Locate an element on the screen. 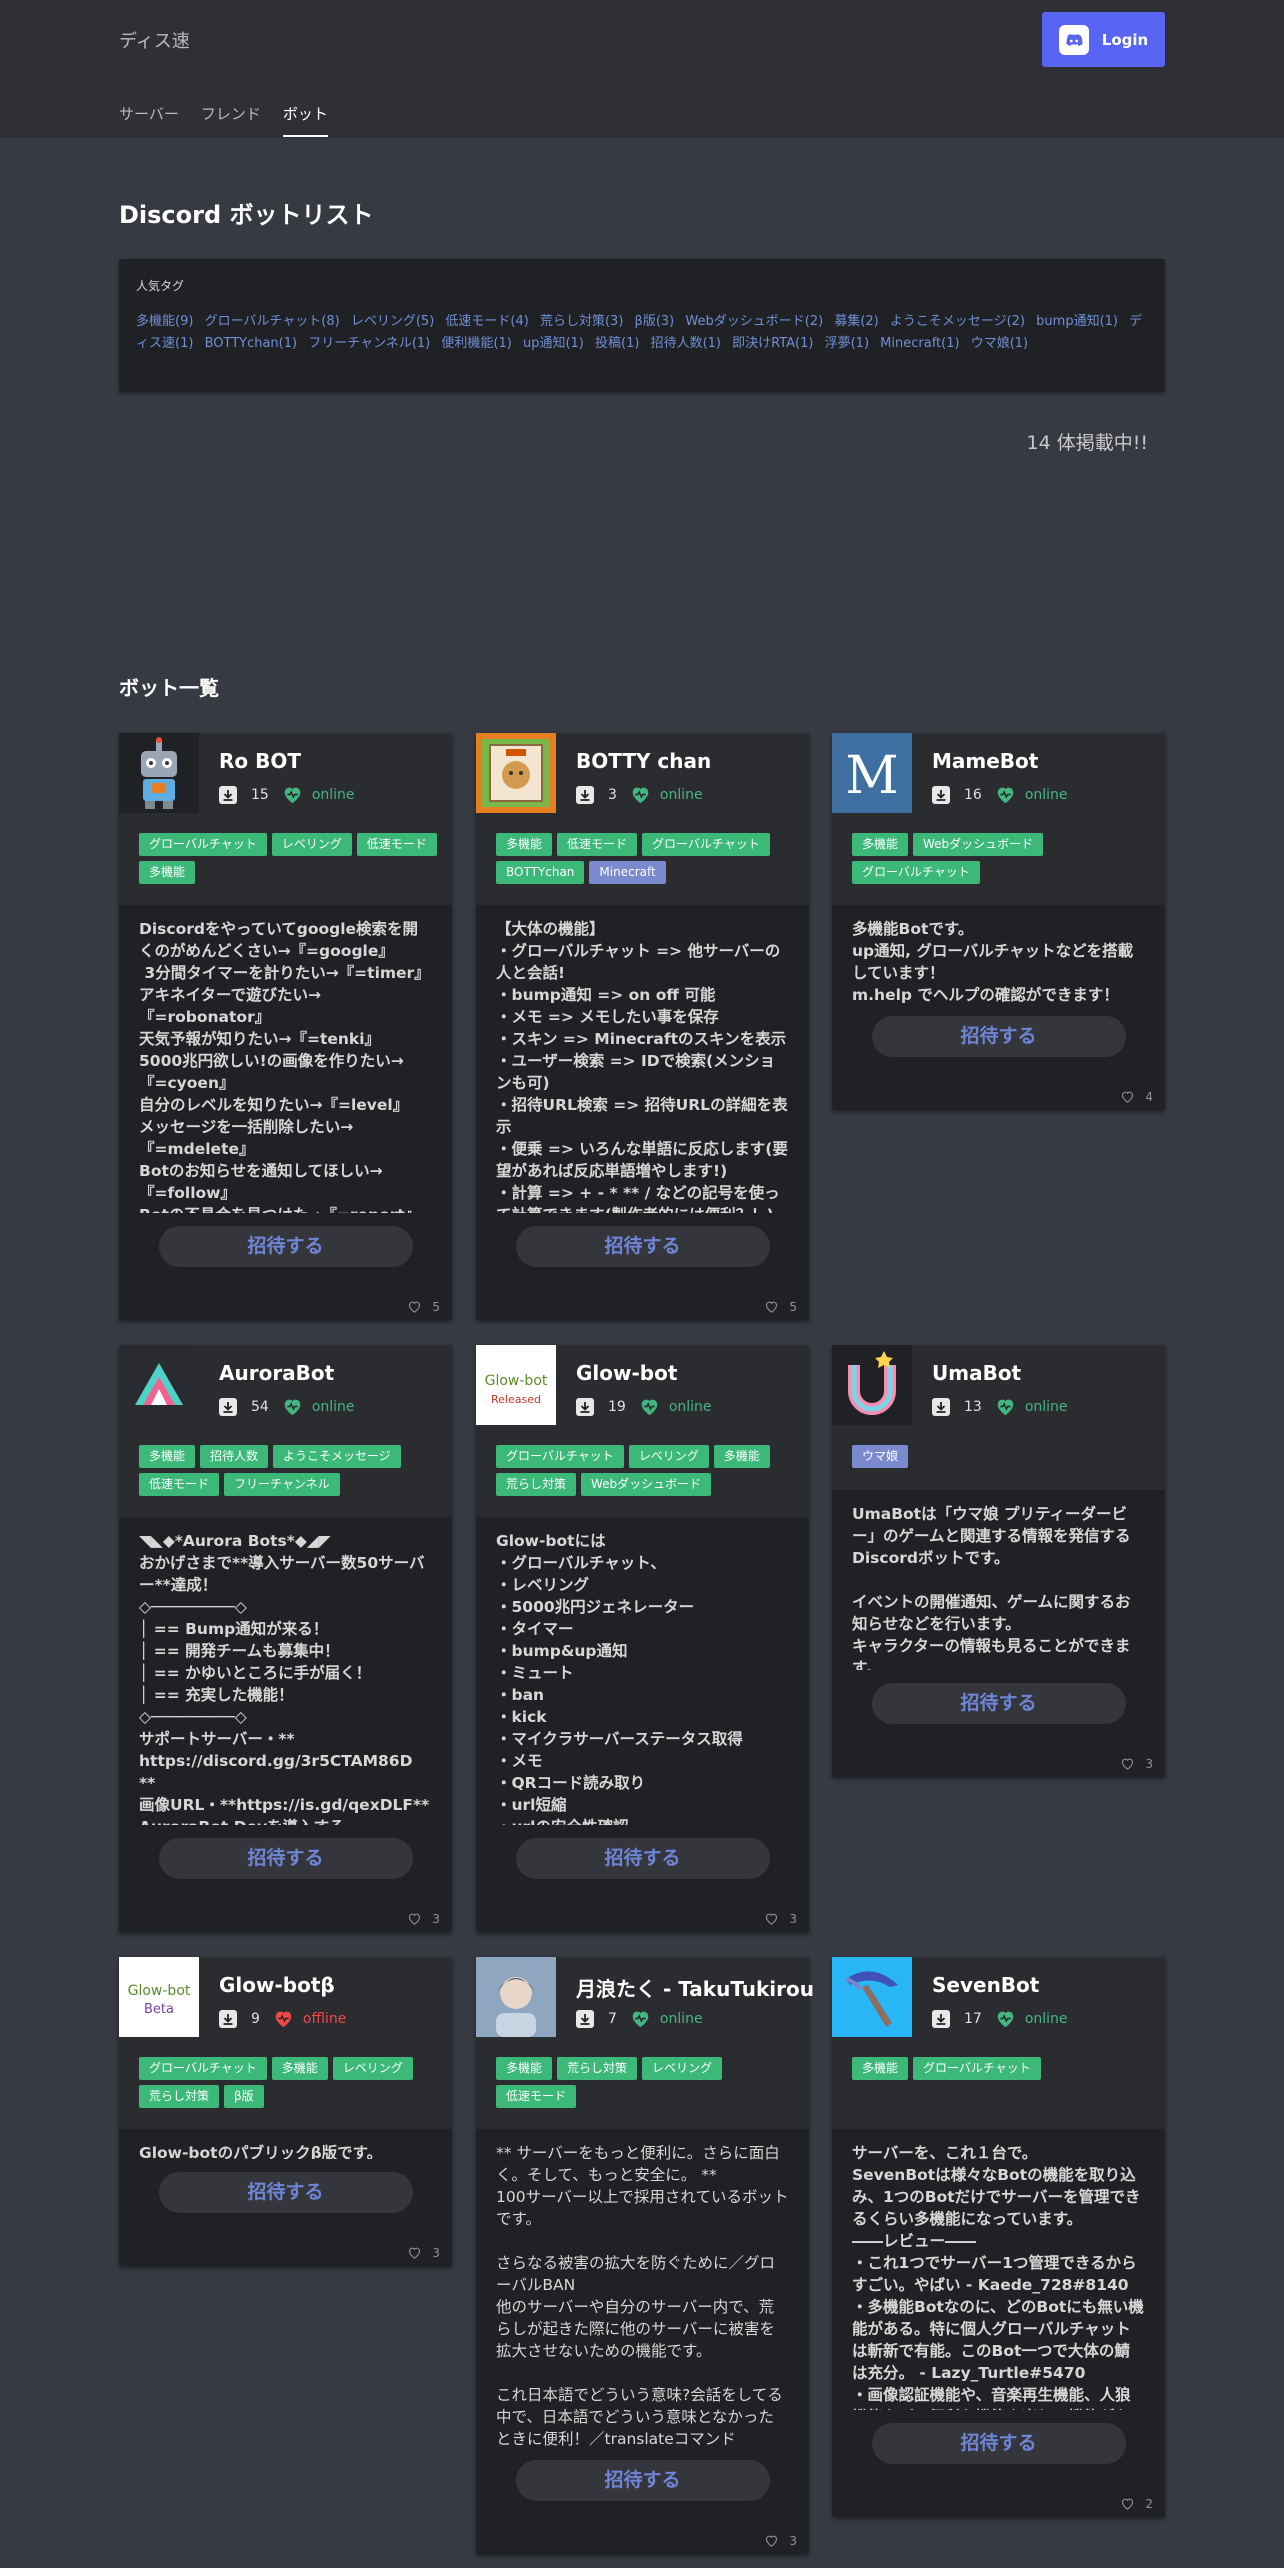 The image size is (1284, 2568). popular-tag-link: BOTTYchan(1) is located at coordinates (251, 343).